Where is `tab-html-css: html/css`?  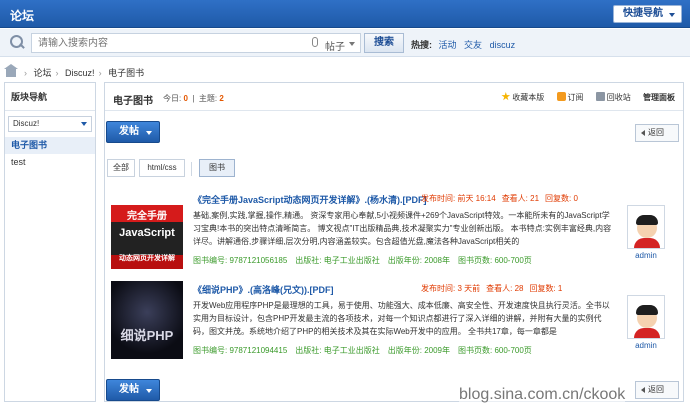 tab-html-css: html/css is located at coordinates (162, 168).